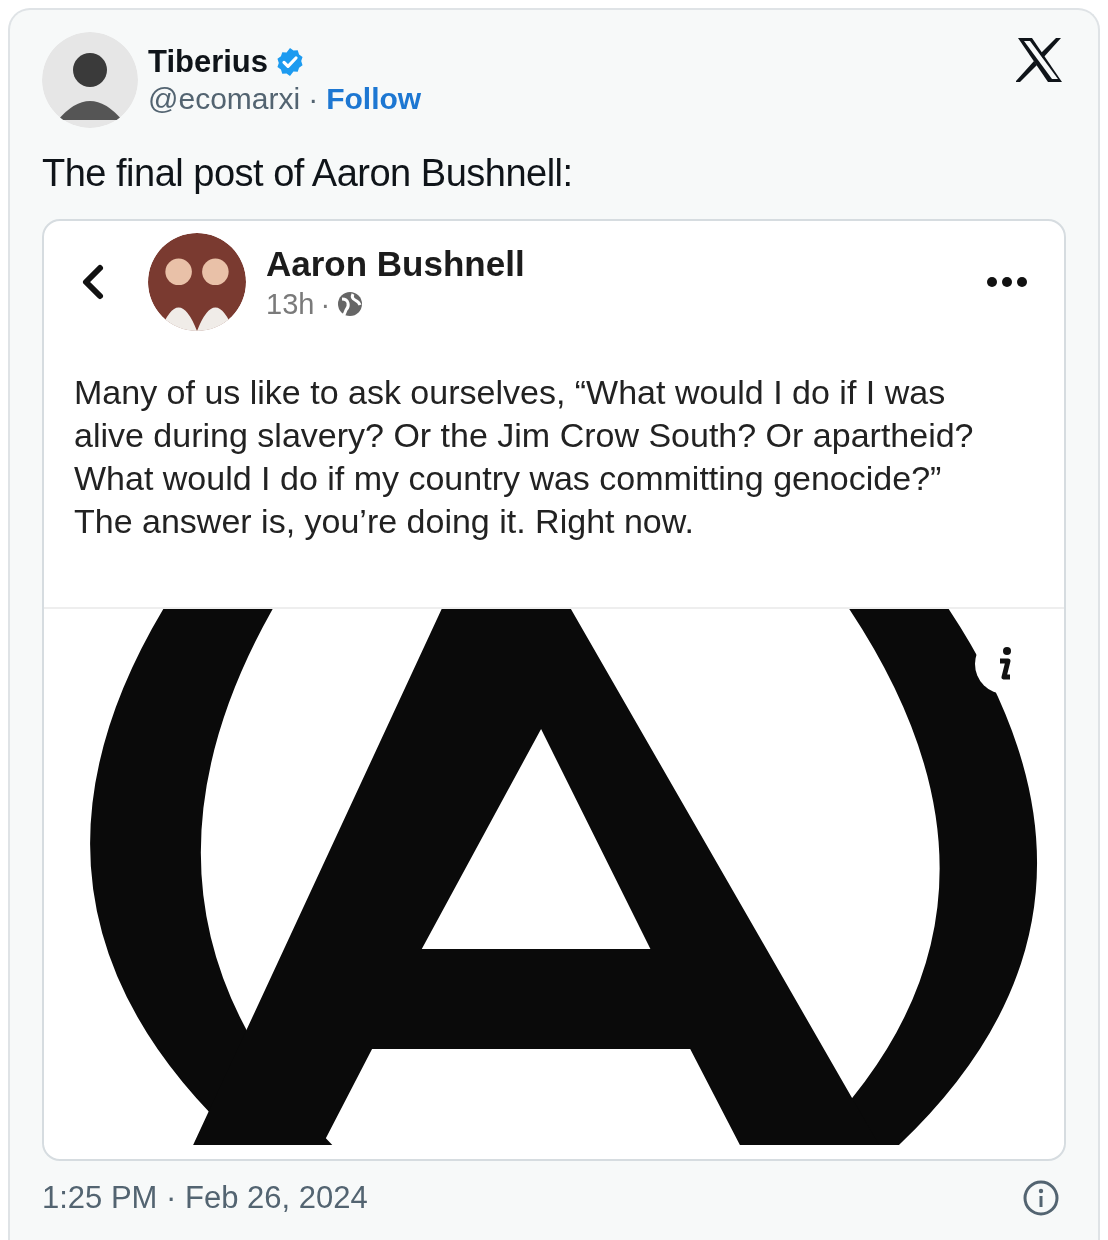  Describe the element at coordinates (1040, 60) in the screenshot. I see `x-logo-icon` at that location.